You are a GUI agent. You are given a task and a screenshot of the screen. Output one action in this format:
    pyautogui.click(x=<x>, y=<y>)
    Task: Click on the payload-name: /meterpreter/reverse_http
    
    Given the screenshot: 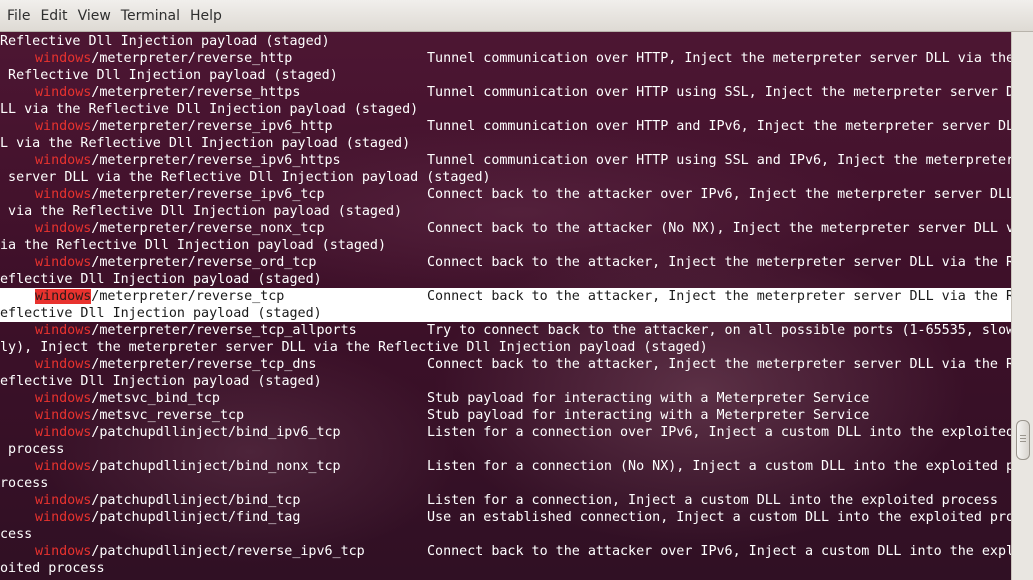 What is the action you would take?
    pyautogui.click(x=192, y=58)
    